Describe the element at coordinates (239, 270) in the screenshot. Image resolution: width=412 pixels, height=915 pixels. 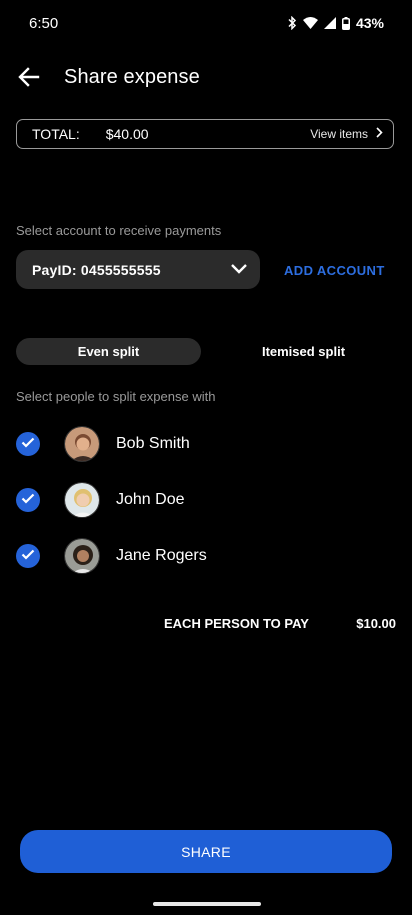
I see `chevron-down-icon` at that location.